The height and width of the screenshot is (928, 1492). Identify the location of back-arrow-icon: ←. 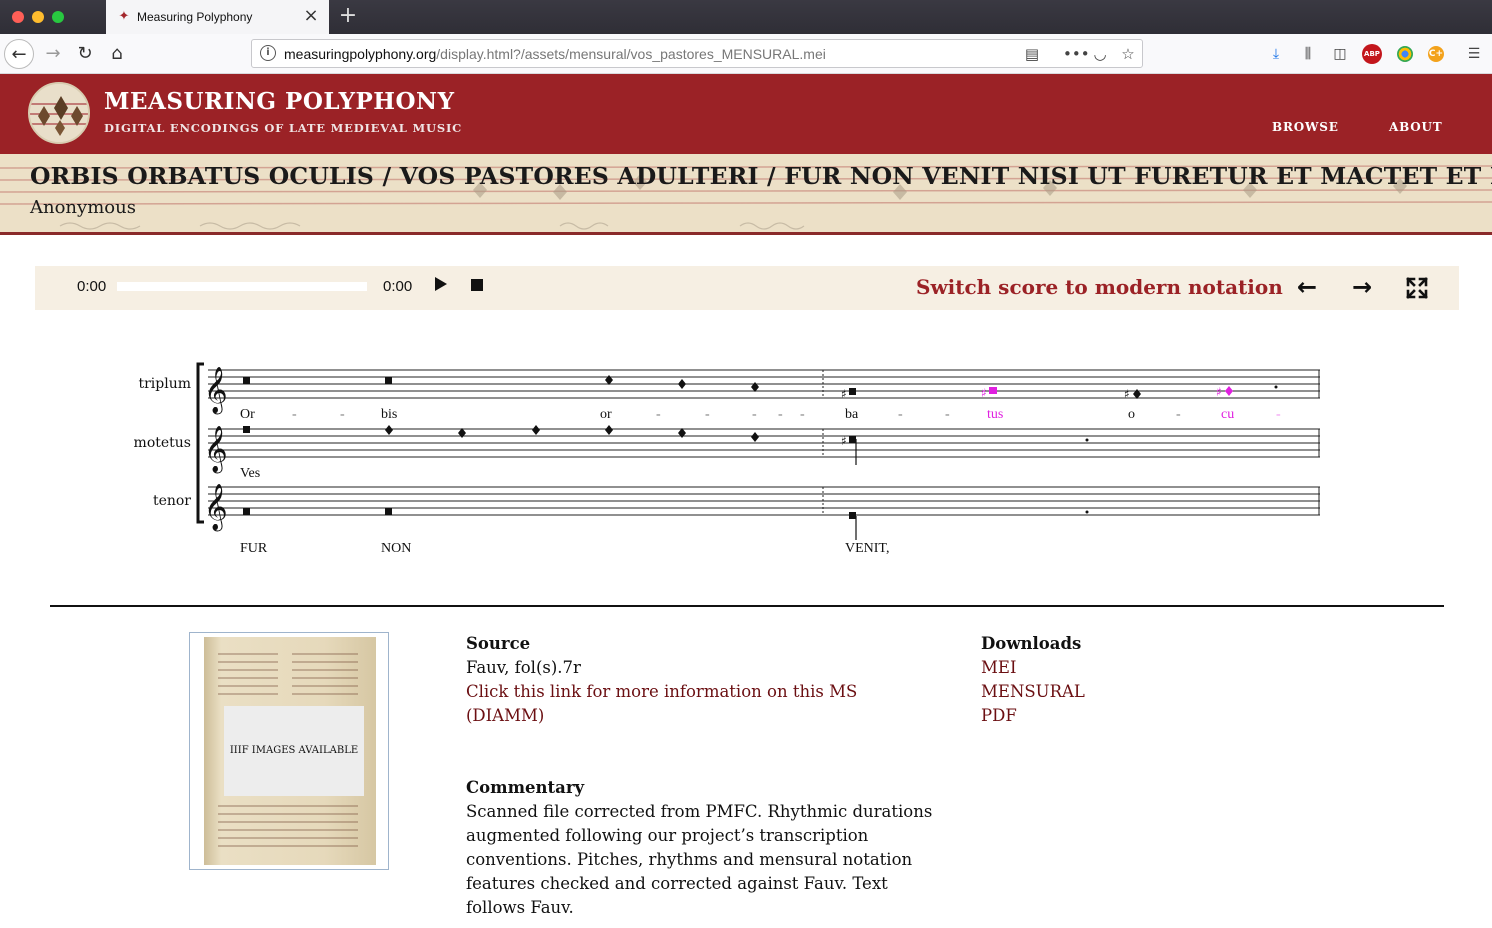
(19, 54).